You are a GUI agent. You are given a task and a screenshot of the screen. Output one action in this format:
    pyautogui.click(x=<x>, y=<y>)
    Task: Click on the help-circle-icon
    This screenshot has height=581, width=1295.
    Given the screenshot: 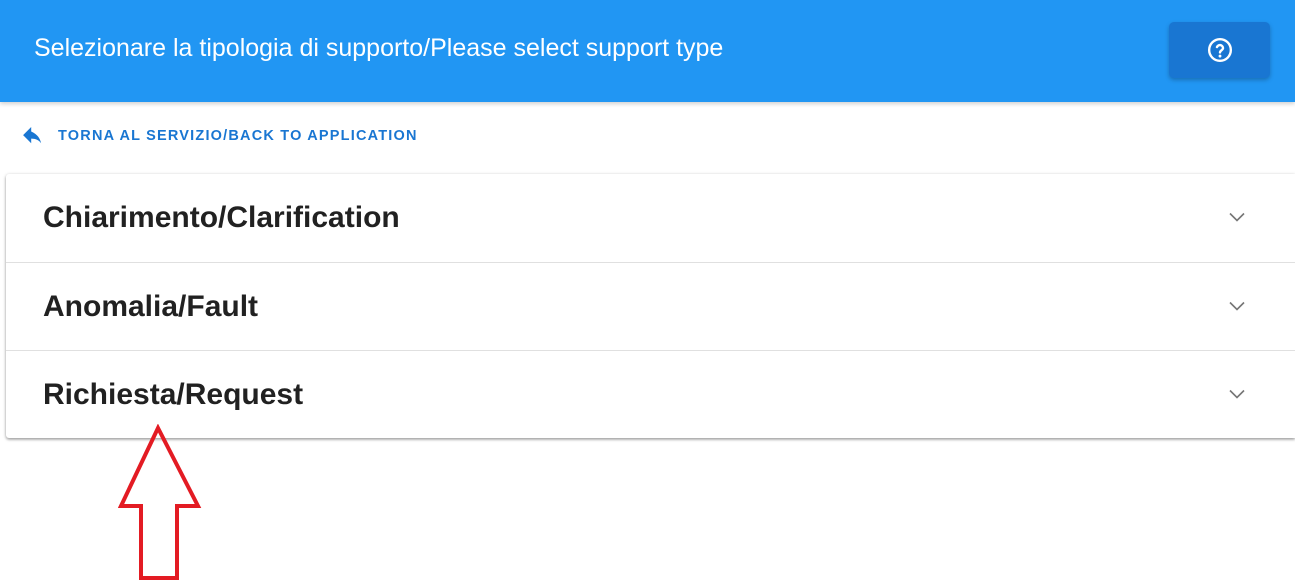 What is the action you would take?
    pyautogui.click(x=1219, y=50)
    